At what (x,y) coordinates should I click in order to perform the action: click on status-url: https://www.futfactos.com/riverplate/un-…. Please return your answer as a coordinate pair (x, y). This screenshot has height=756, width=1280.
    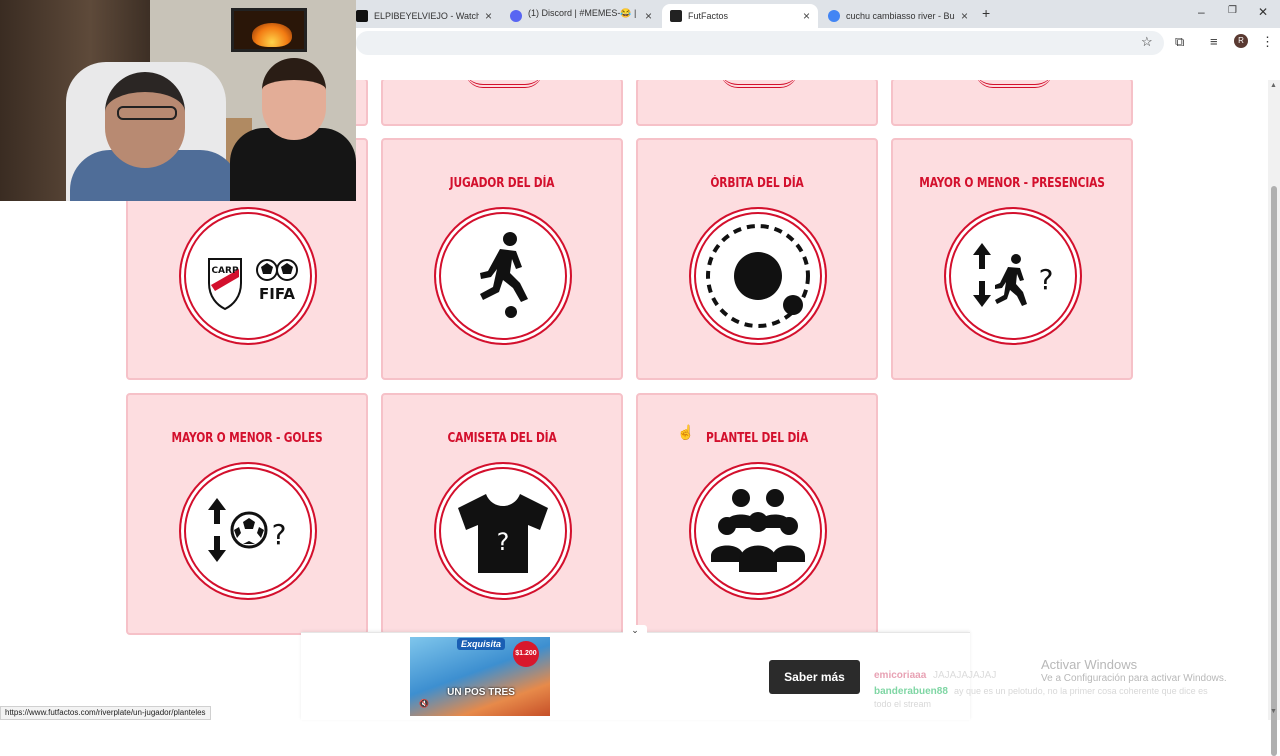
    Looking at the image, I should click on (105, 713).